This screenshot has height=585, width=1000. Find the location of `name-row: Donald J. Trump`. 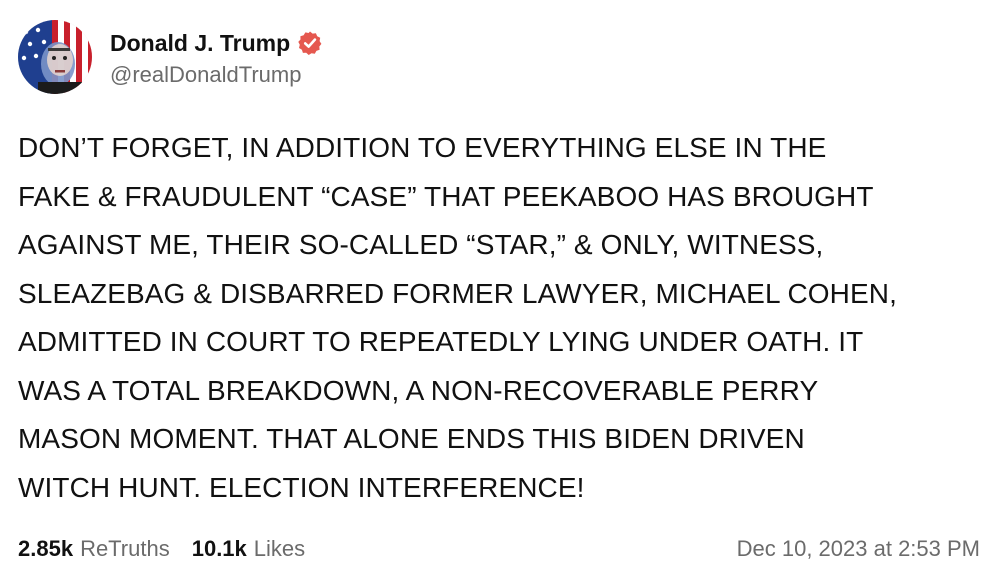

name-row: Donald J. Trump is located at coordinates (216, 43).